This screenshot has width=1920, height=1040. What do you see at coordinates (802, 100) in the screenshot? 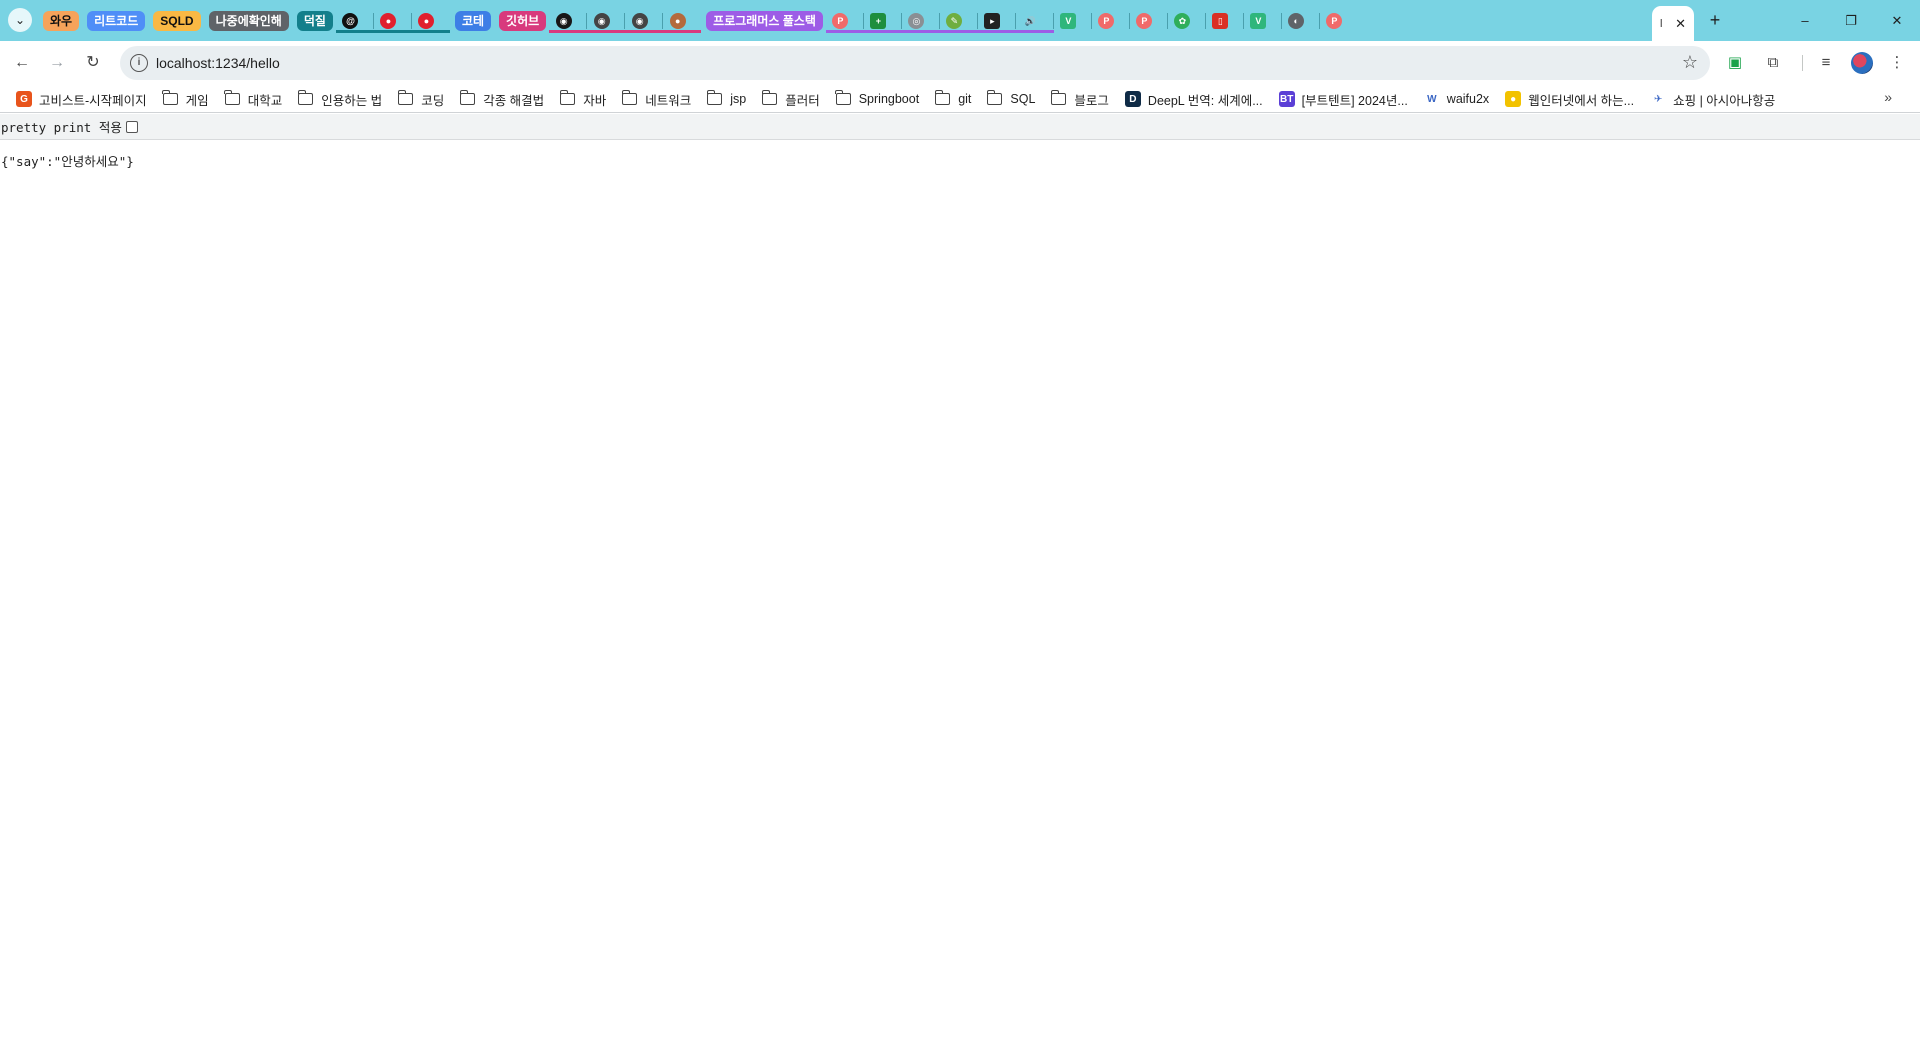
I see `bookmark-label: 플러터` at bounding box center [802, 100].